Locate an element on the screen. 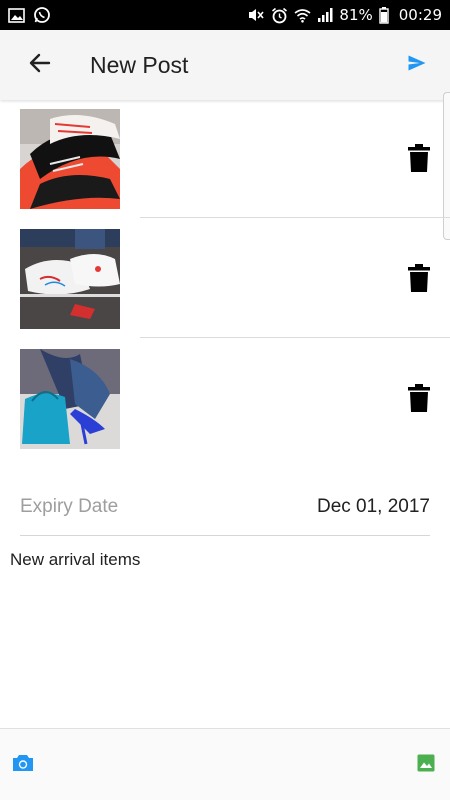 The image size is (450, 800). status-bar: 81% 00:29 is located at coordinates (225, 15).